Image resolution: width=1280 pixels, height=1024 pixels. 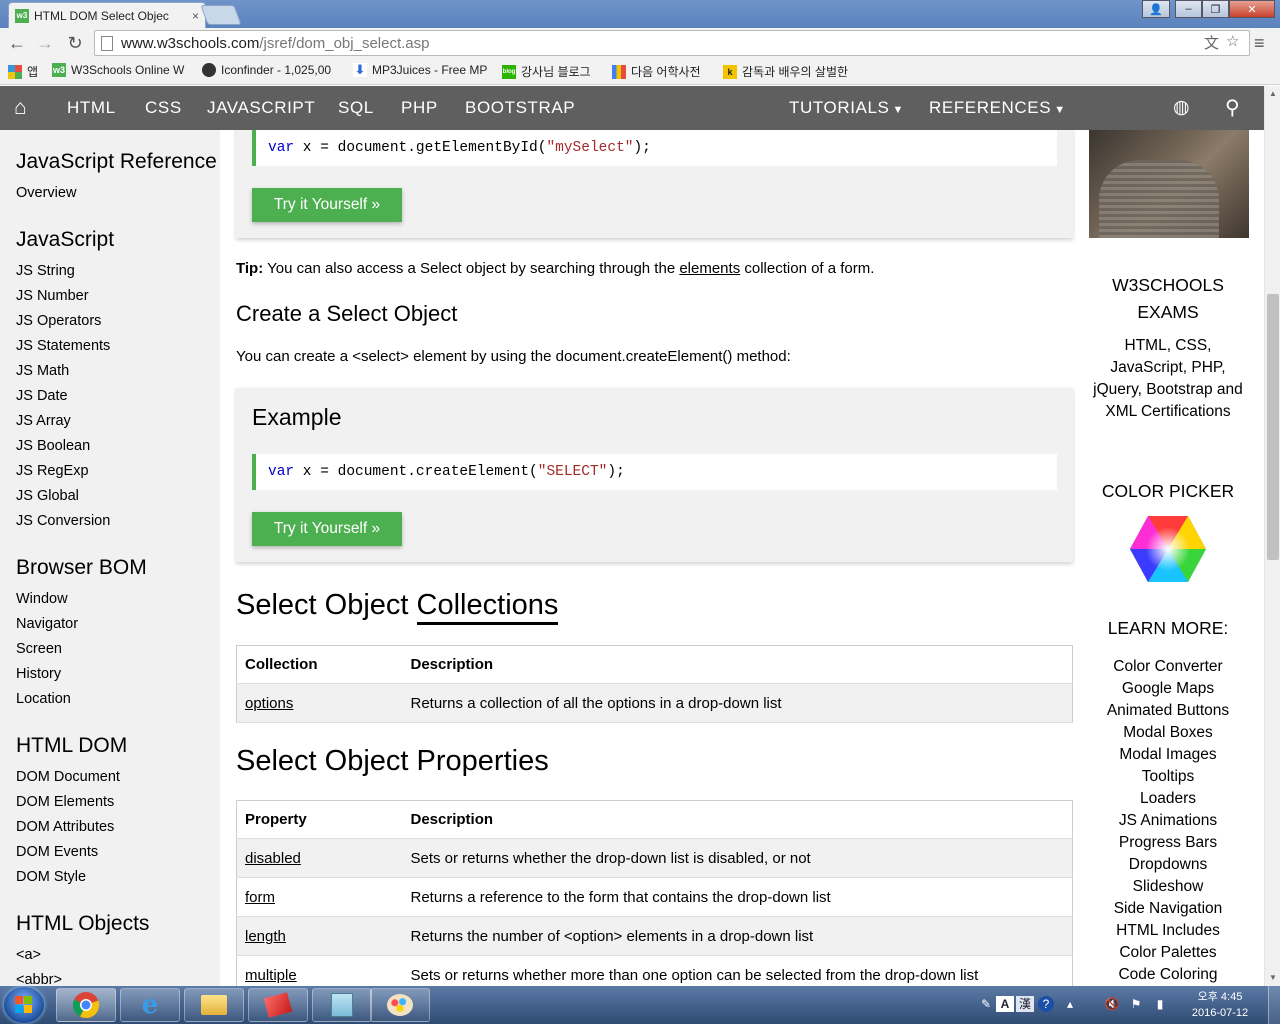 What do you see at coordinates (39, 649) in the screenshot?
I see `sidebar-item-screen: Screen` at bounding box center [39, 649].